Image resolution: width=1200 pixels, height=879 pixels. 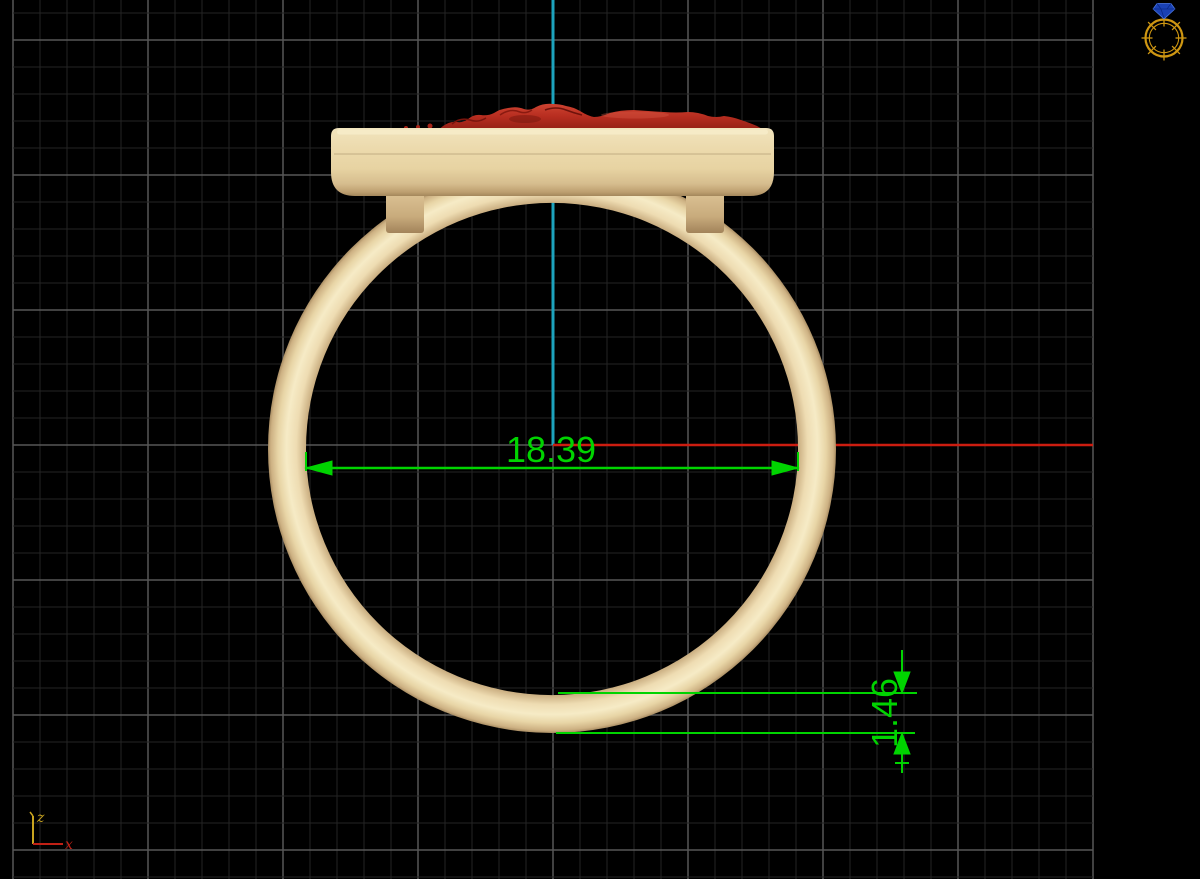 I want to click on axis-indicator-z-hook, so click(x=31, y=814).